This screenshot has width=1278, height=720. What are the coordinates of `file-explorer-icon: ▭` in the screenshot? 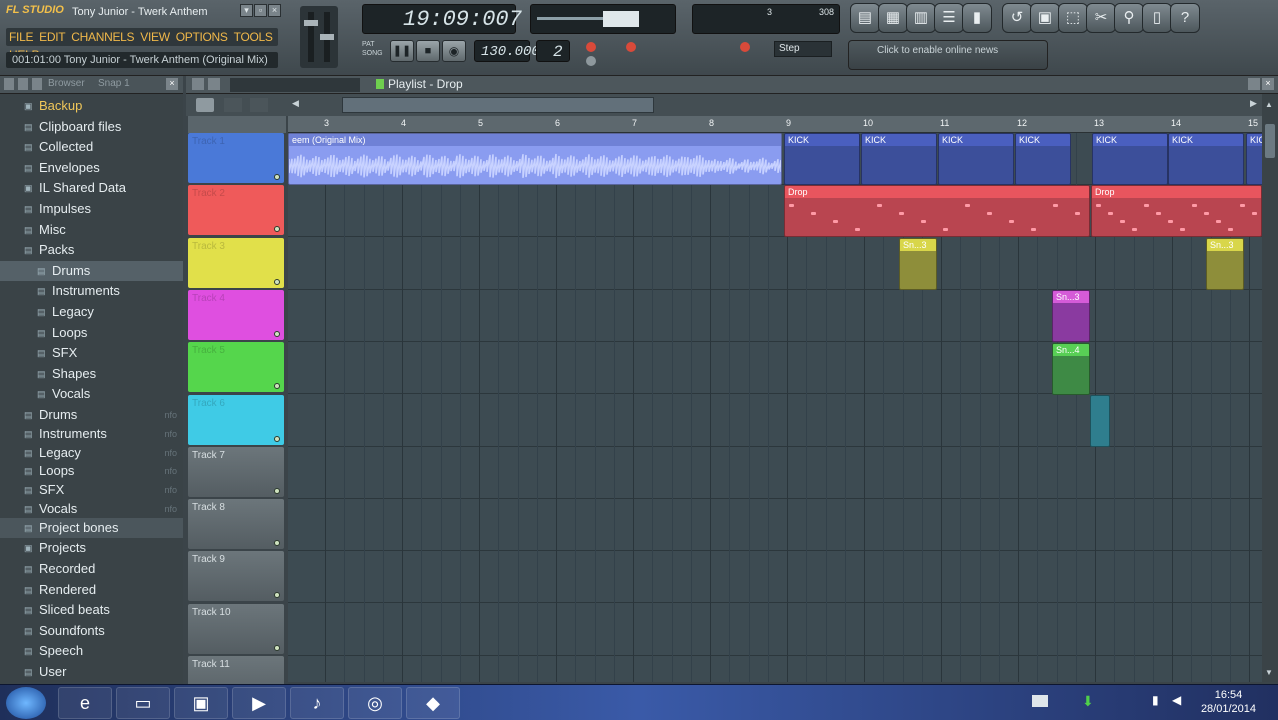 It's located at (143, 703).